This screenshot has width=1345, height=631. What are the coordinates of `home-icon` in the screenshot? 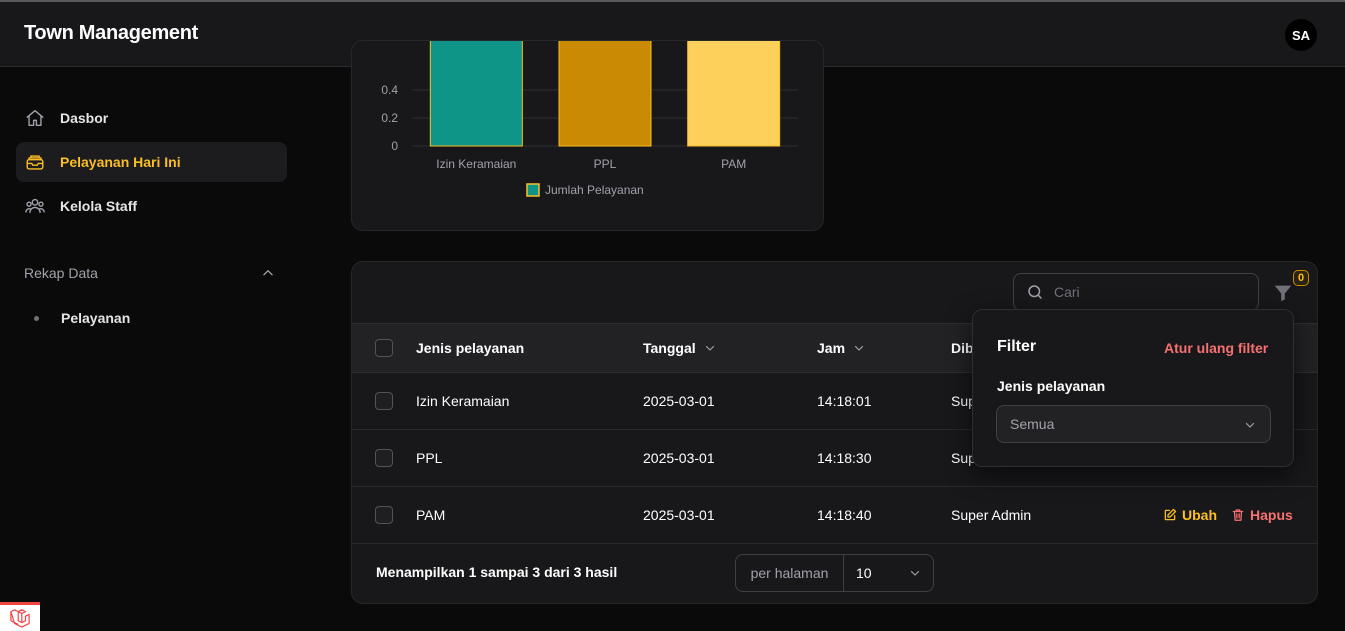 It's located at (35, 118).